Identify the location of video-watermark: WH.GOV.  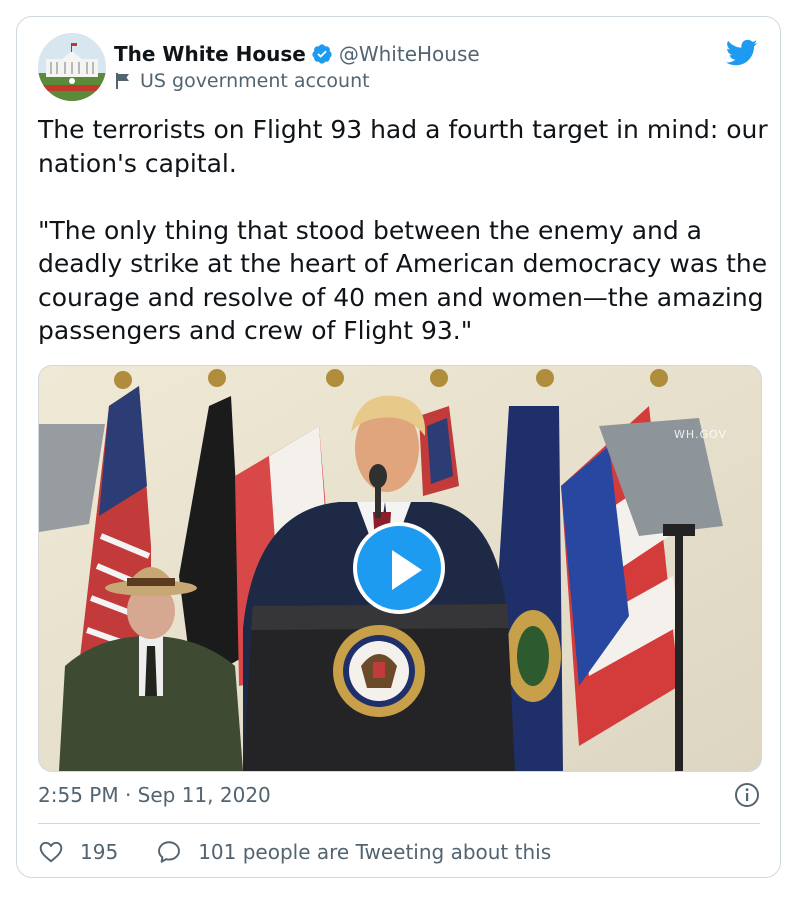
(700, 434).